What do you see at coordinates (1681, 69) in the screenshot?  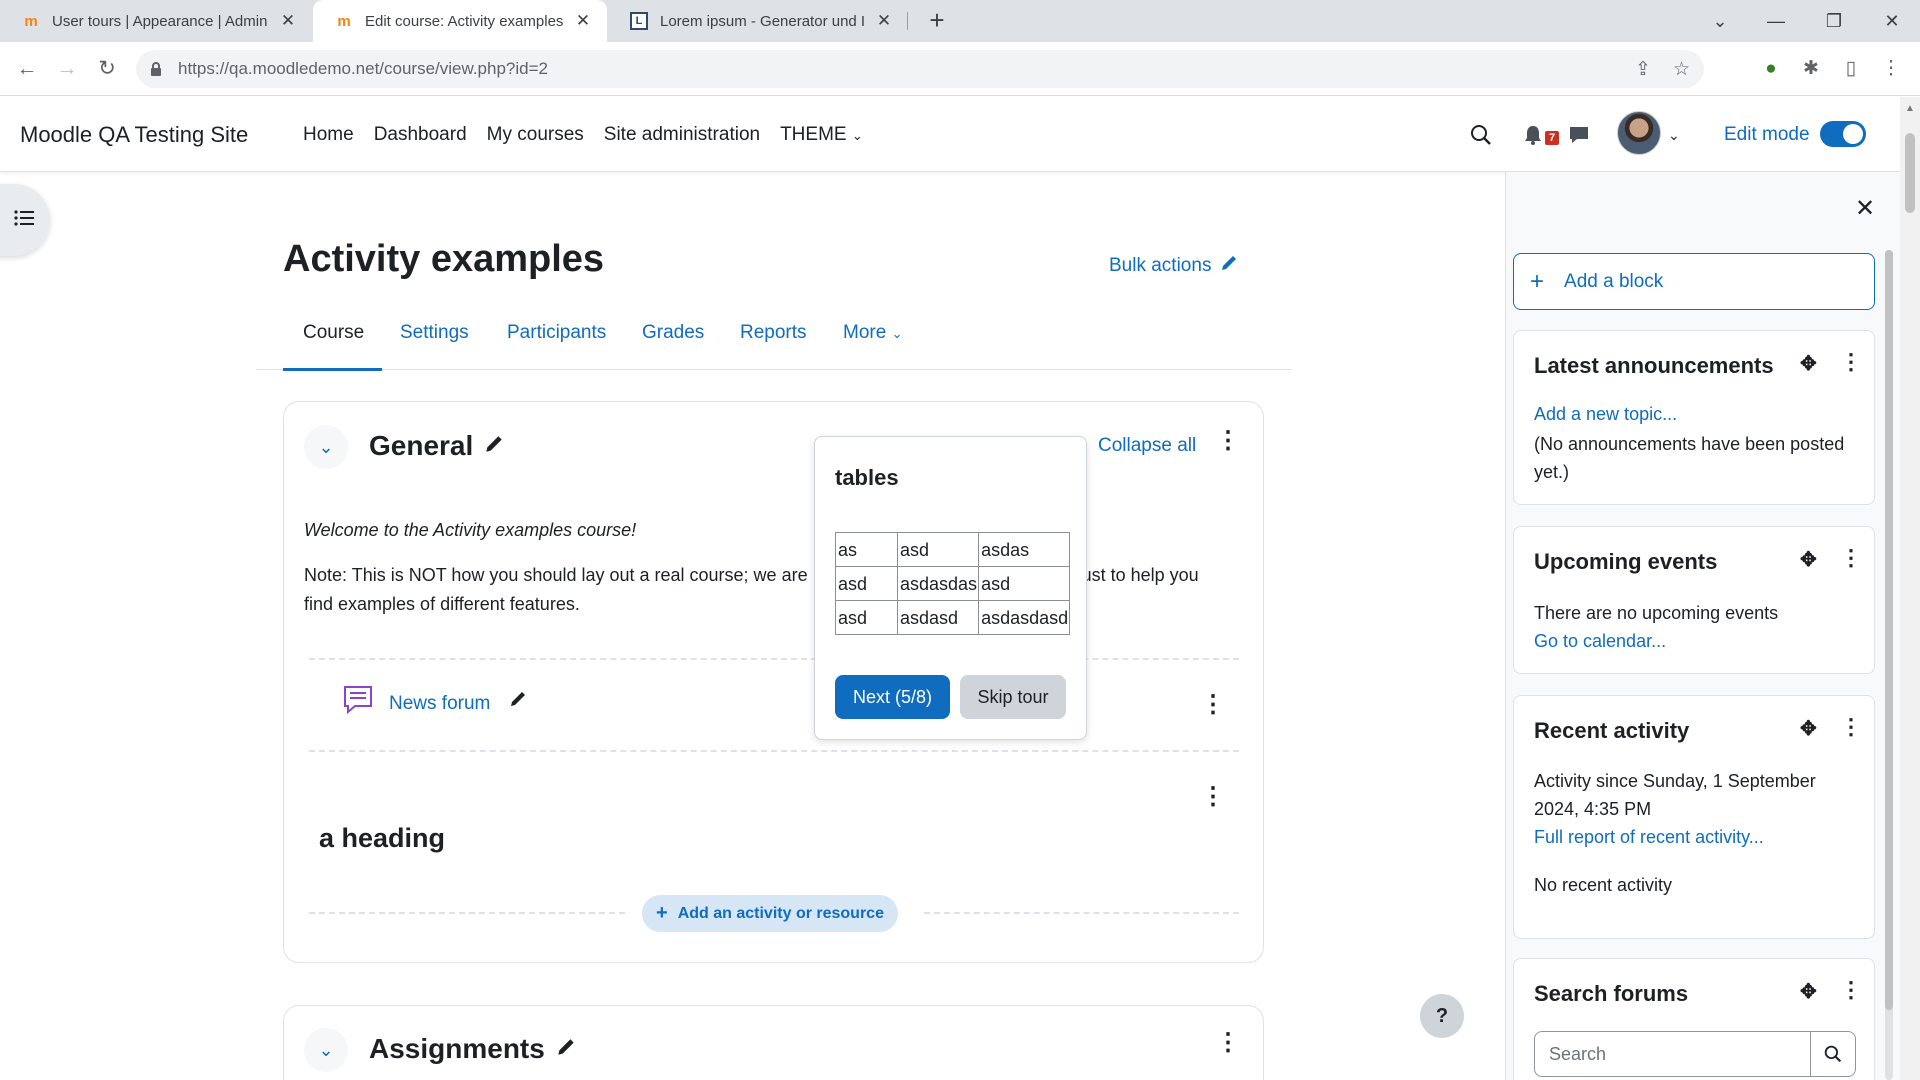 I see `bookmark-star-icon: ☆` at bounding box center [1681, 69].